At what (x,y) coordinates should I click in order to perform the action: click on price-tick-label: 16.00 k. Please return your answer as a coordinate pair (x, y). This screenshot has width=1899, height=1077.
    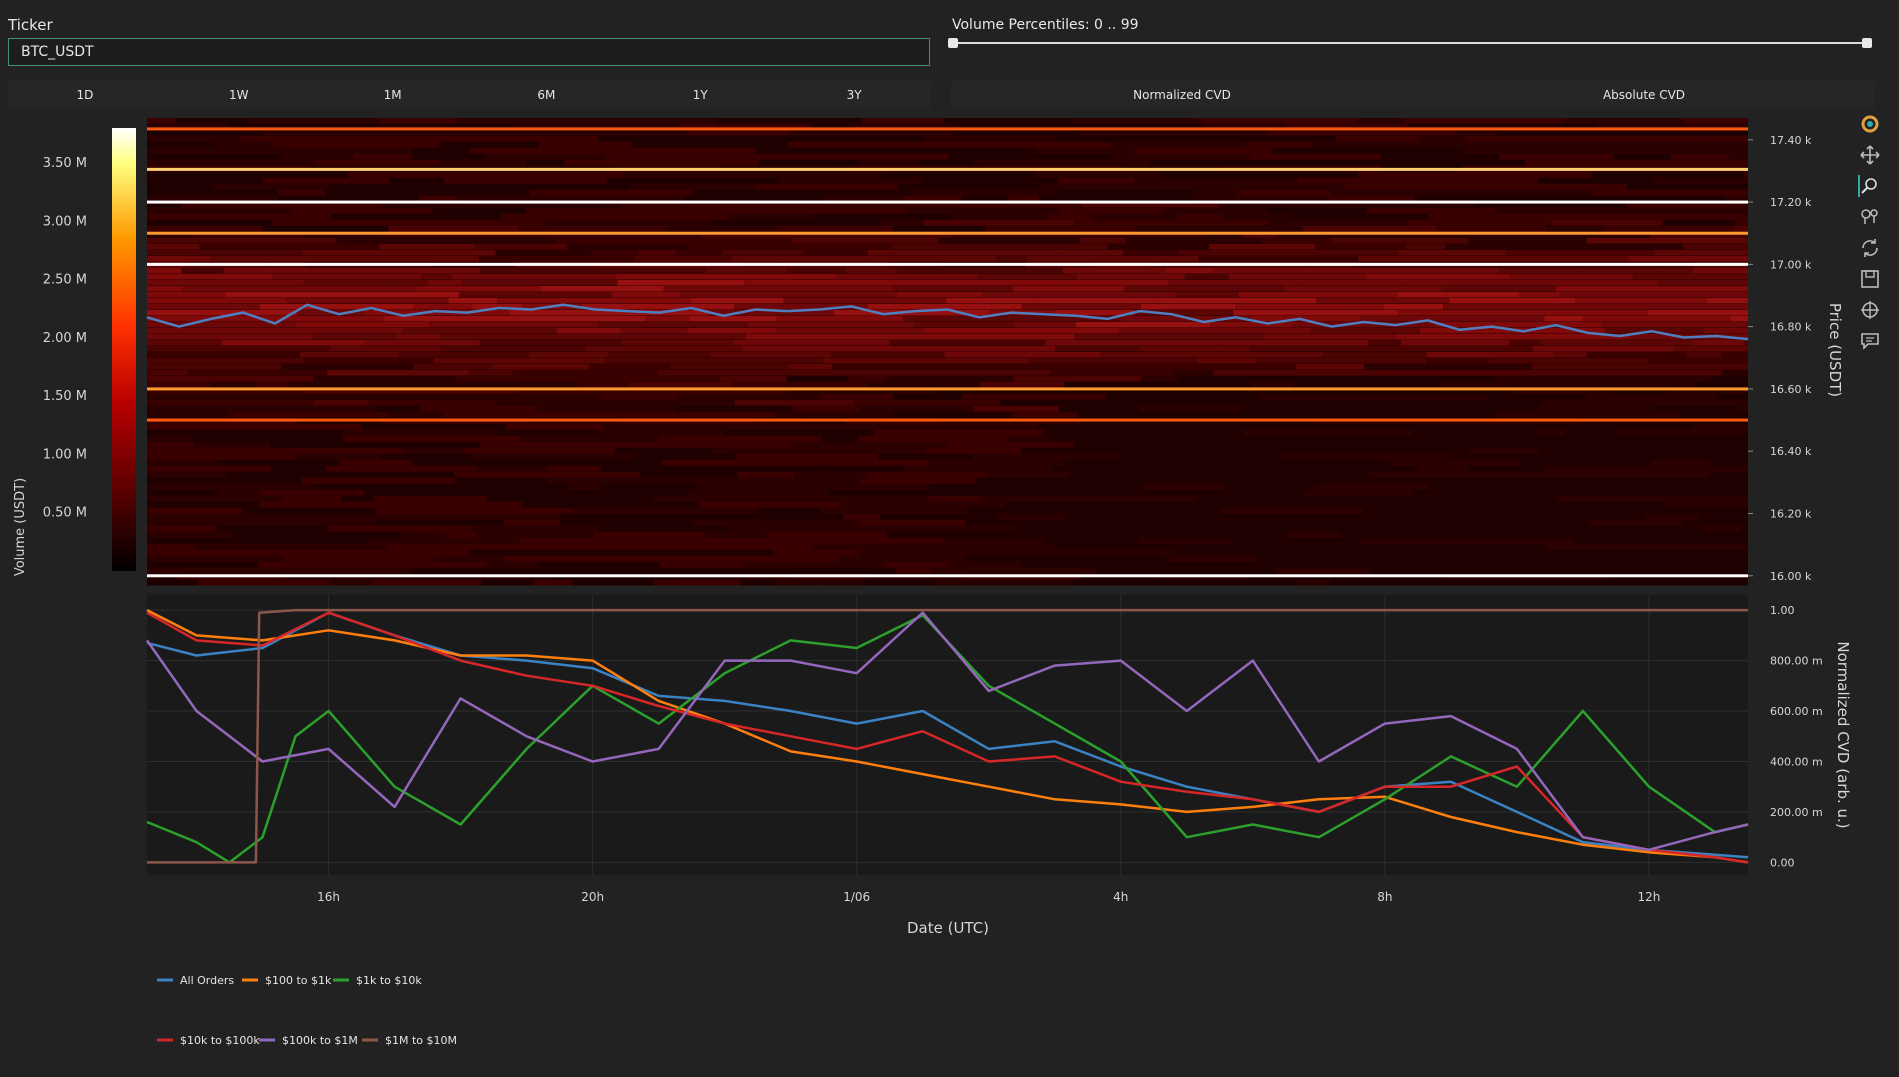
    Looking at the image, I should click on (1791, 576).